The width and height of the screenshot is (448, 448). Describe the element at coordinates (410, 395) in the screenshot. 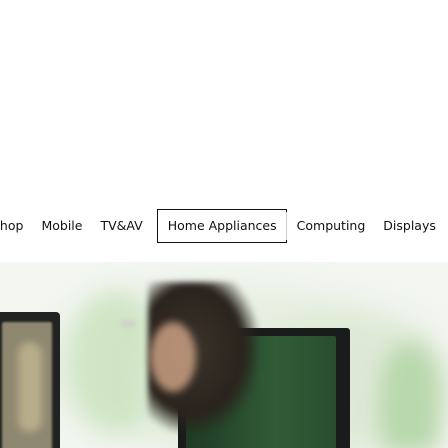

I see `plant-blur` at that location.